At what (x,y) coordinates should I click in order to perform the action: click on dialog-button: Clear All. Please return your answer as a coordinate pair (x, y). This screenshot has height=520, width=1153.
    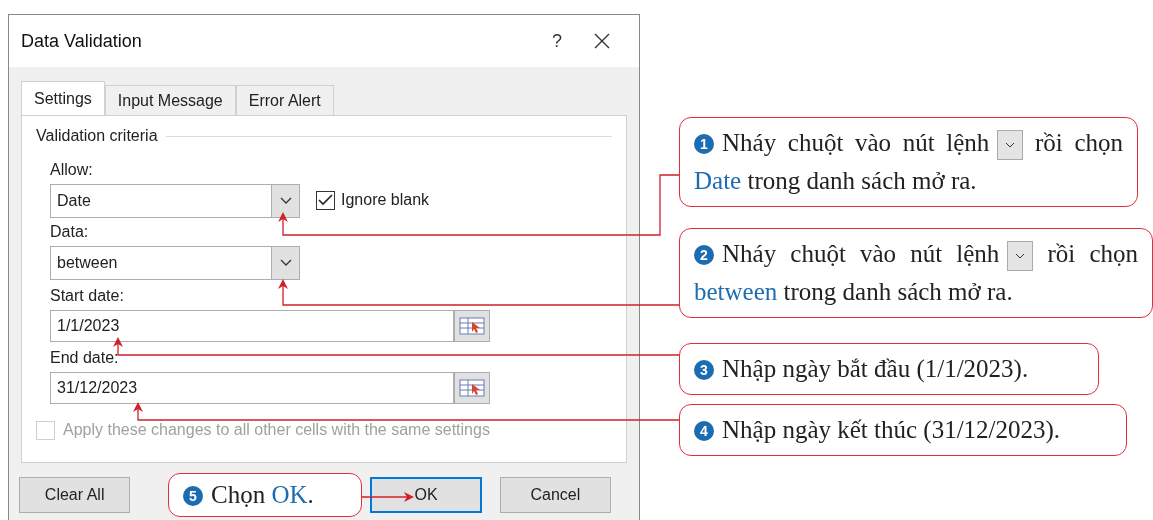
    Looking at the image, I should click on (75, 495).